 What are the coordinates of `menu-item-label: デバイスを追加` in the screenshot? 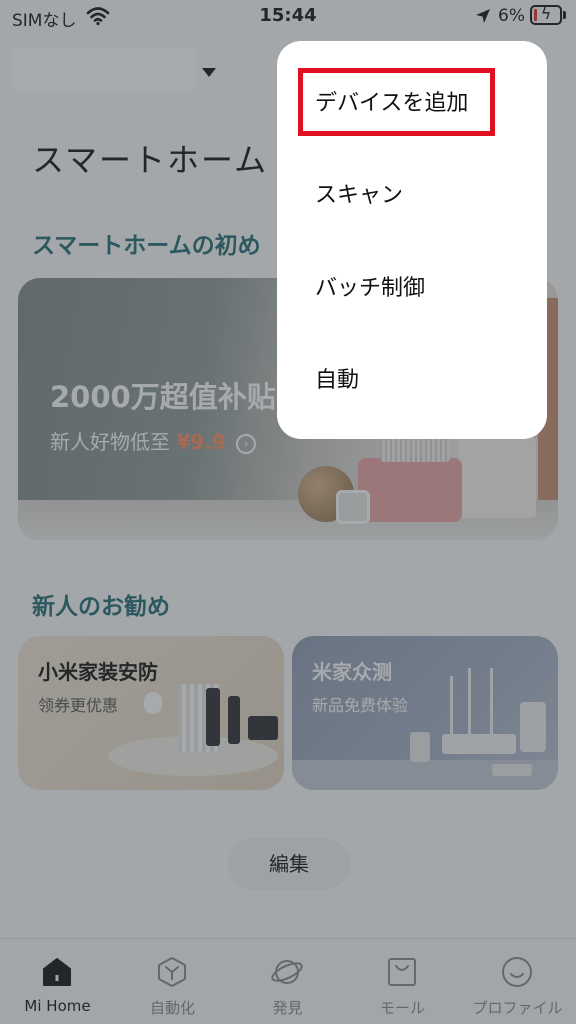 It's located at (392, 103).